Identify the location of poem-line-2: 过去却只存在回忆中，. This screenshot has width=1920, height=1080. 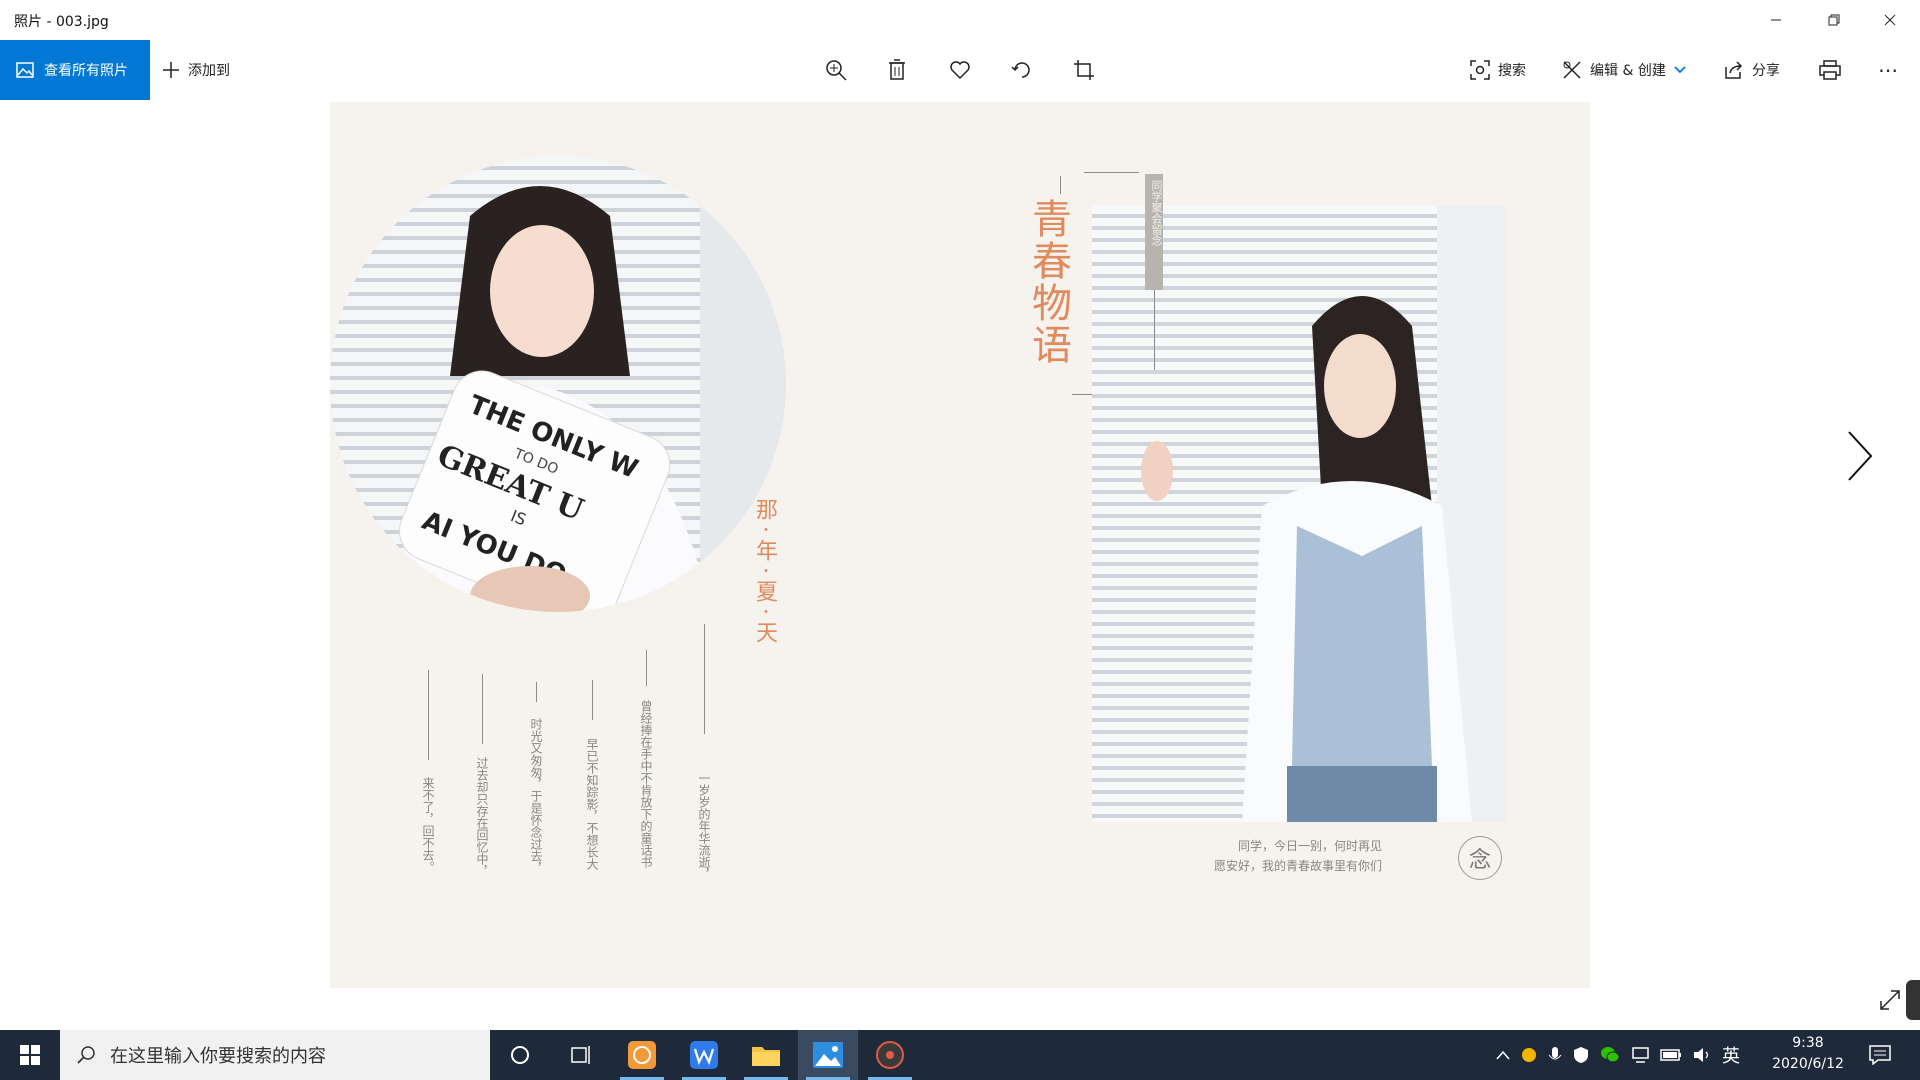
(482, 817).